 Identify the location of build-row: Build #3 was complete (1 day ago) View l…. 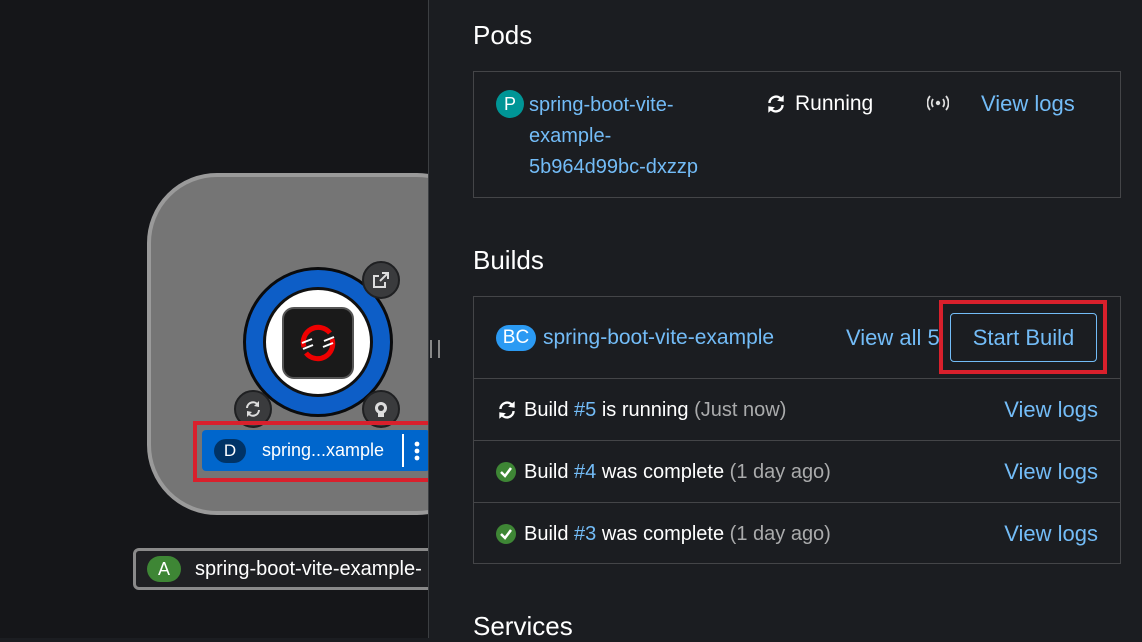
(797, 533).